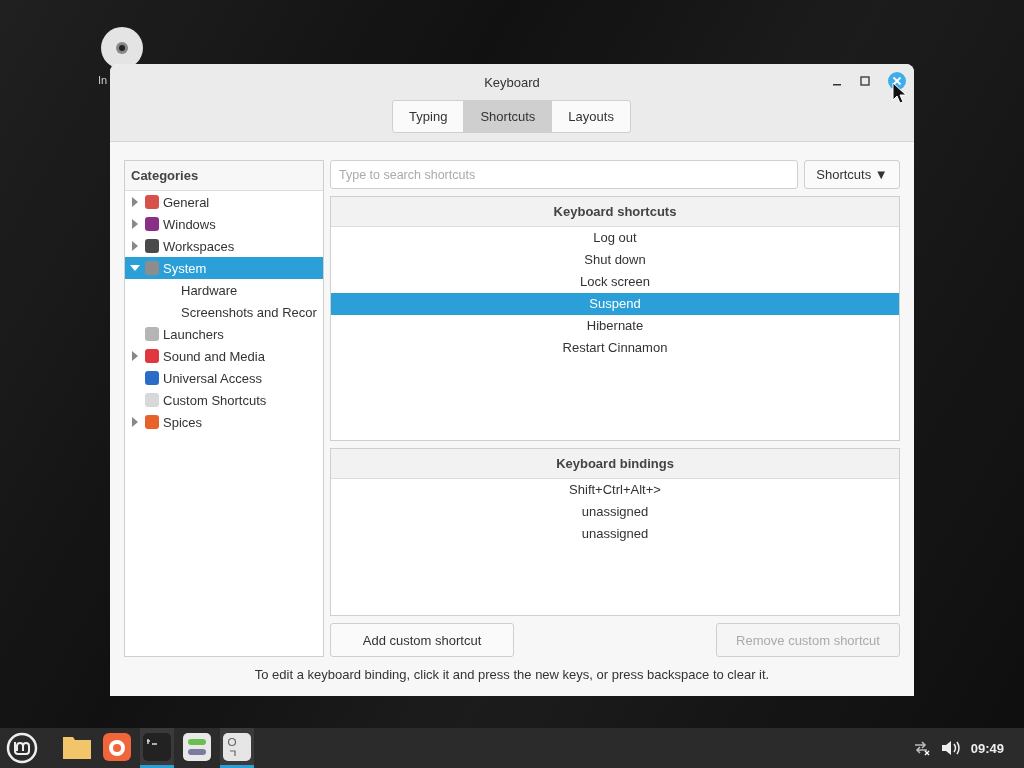 Image resolution: width=1024 pixels, height=768 pixels. What do you see at coordinates (237, 748) in the screenshot?
I see `taskbar-item` at bounding box center [237, 748].